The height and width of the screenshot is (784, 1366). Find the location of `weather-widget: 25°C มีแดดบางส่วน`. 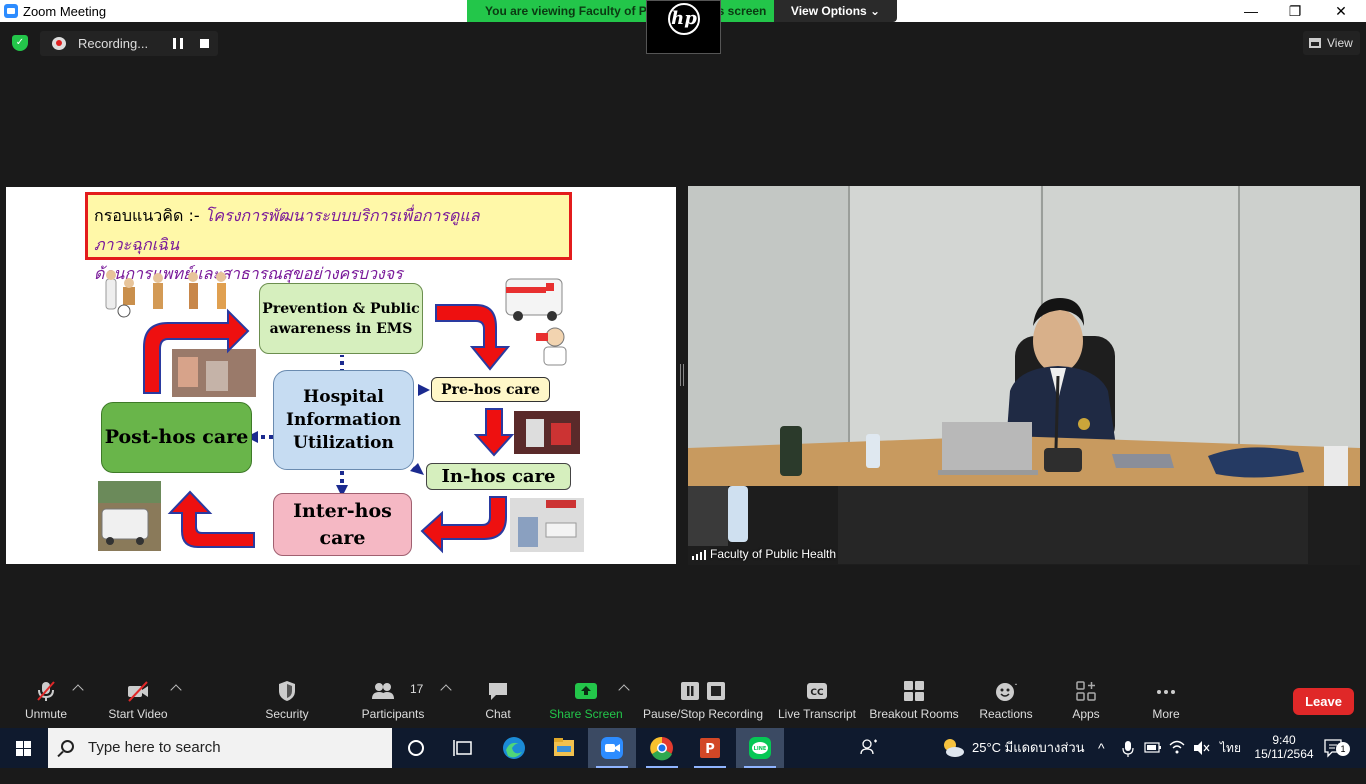

weather-widget: 25°C มีแดดบางส่วน is located at coordinates (1015, 748).